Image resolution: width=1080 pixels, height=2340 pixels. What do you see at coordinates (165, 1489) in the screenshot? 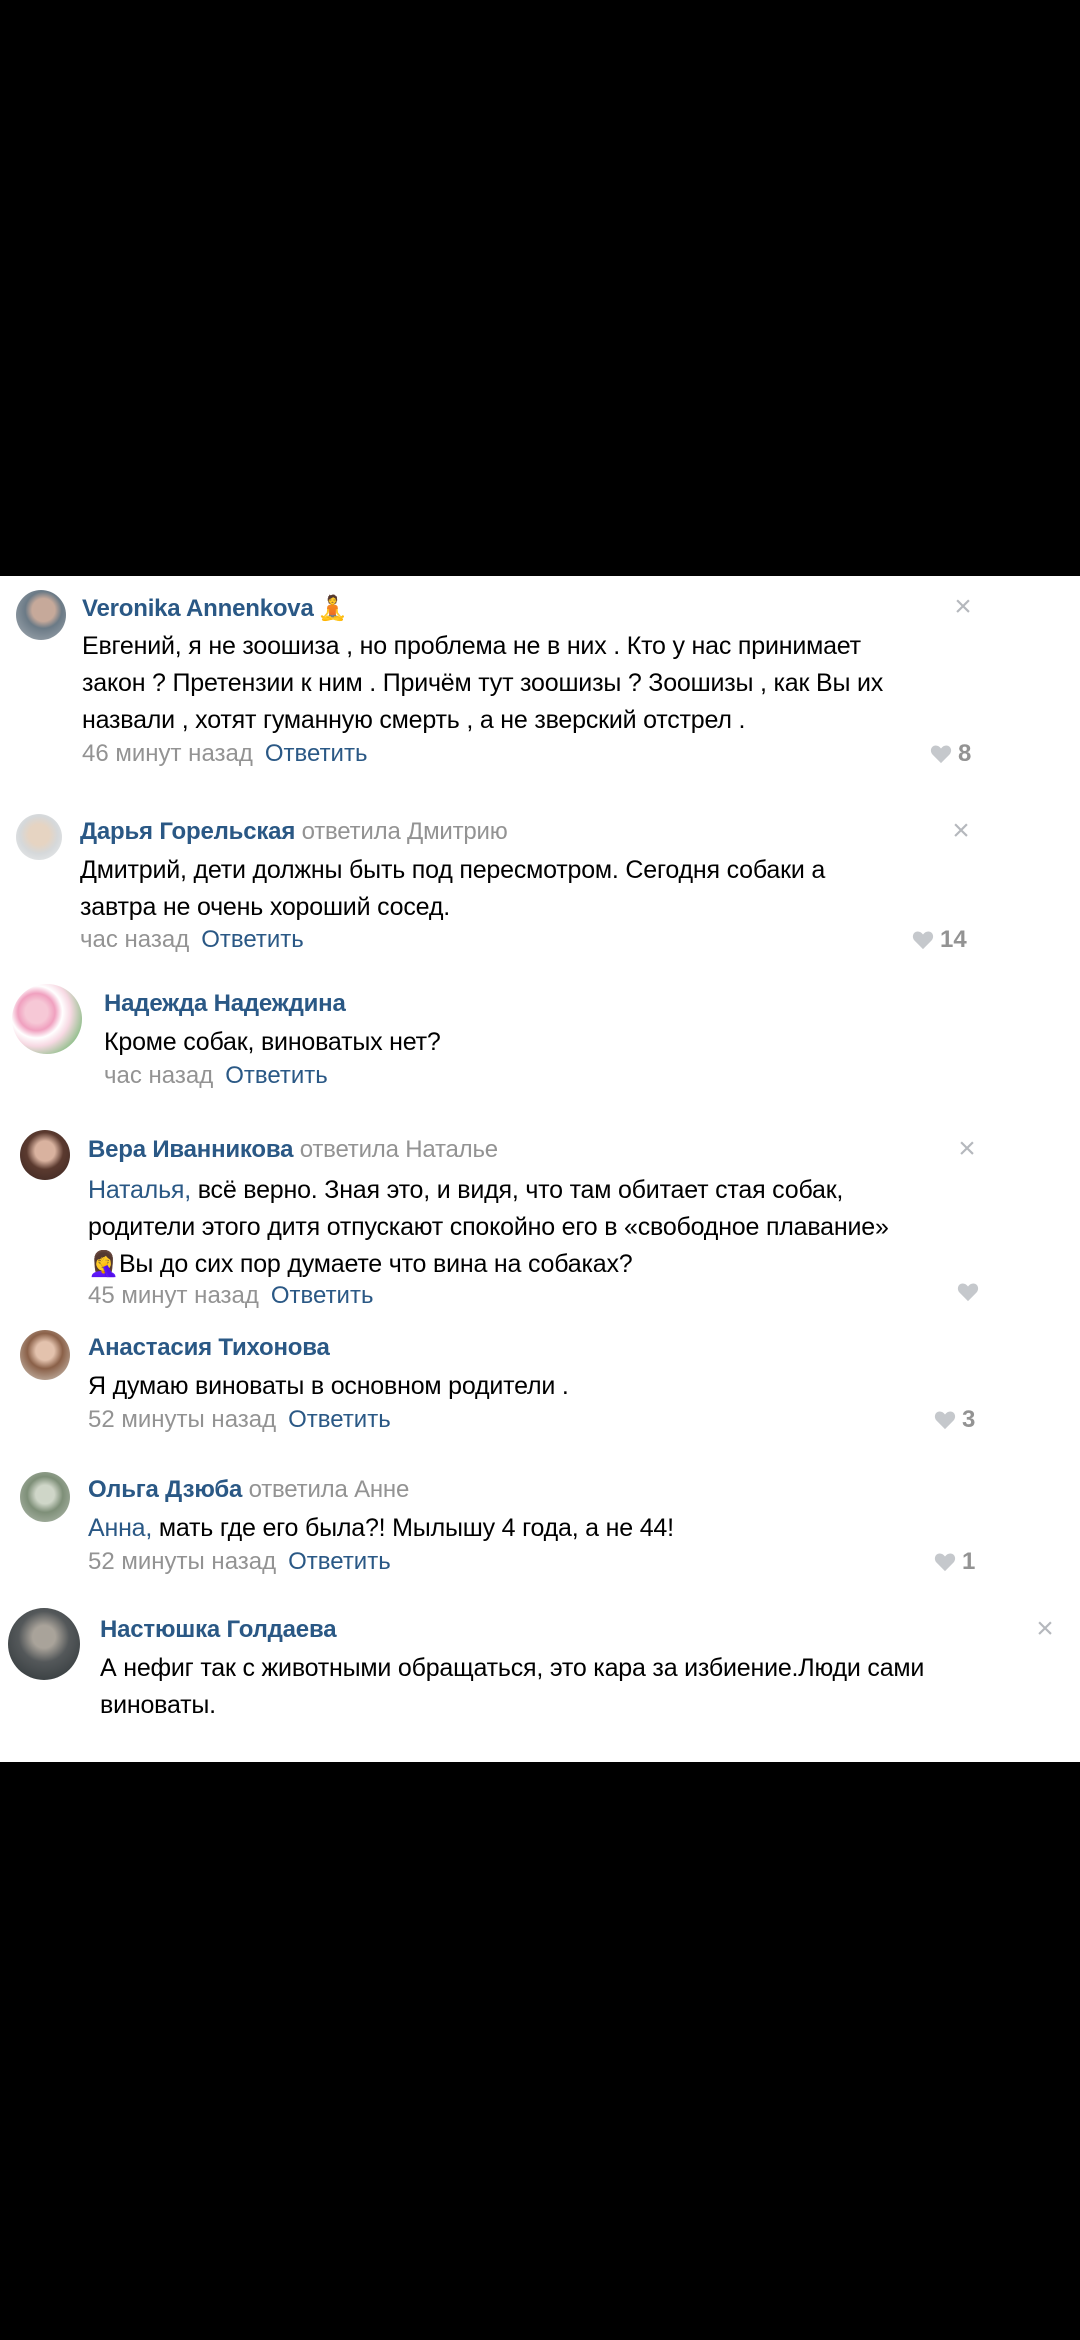
I see `author-name: Ольга Дзюба` at bounding box center [165, 1489].